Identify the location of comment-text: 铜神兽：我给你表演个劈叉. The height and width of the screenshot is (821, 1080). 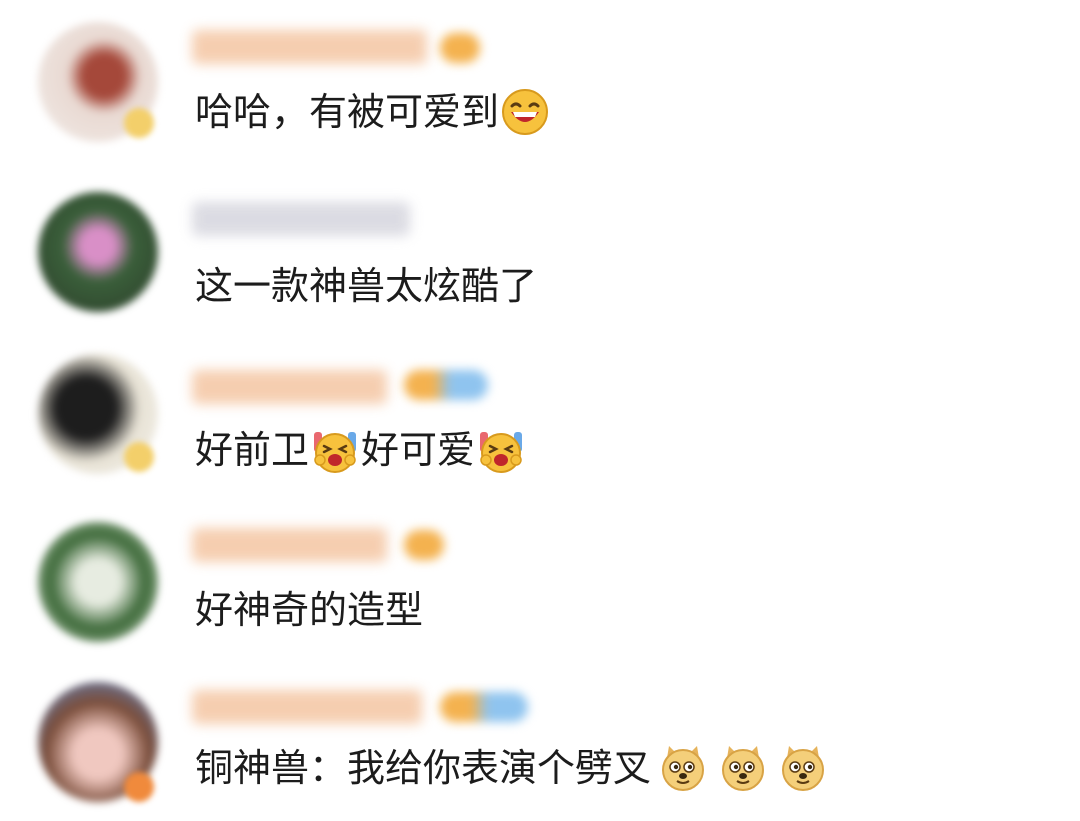
(512, 768).